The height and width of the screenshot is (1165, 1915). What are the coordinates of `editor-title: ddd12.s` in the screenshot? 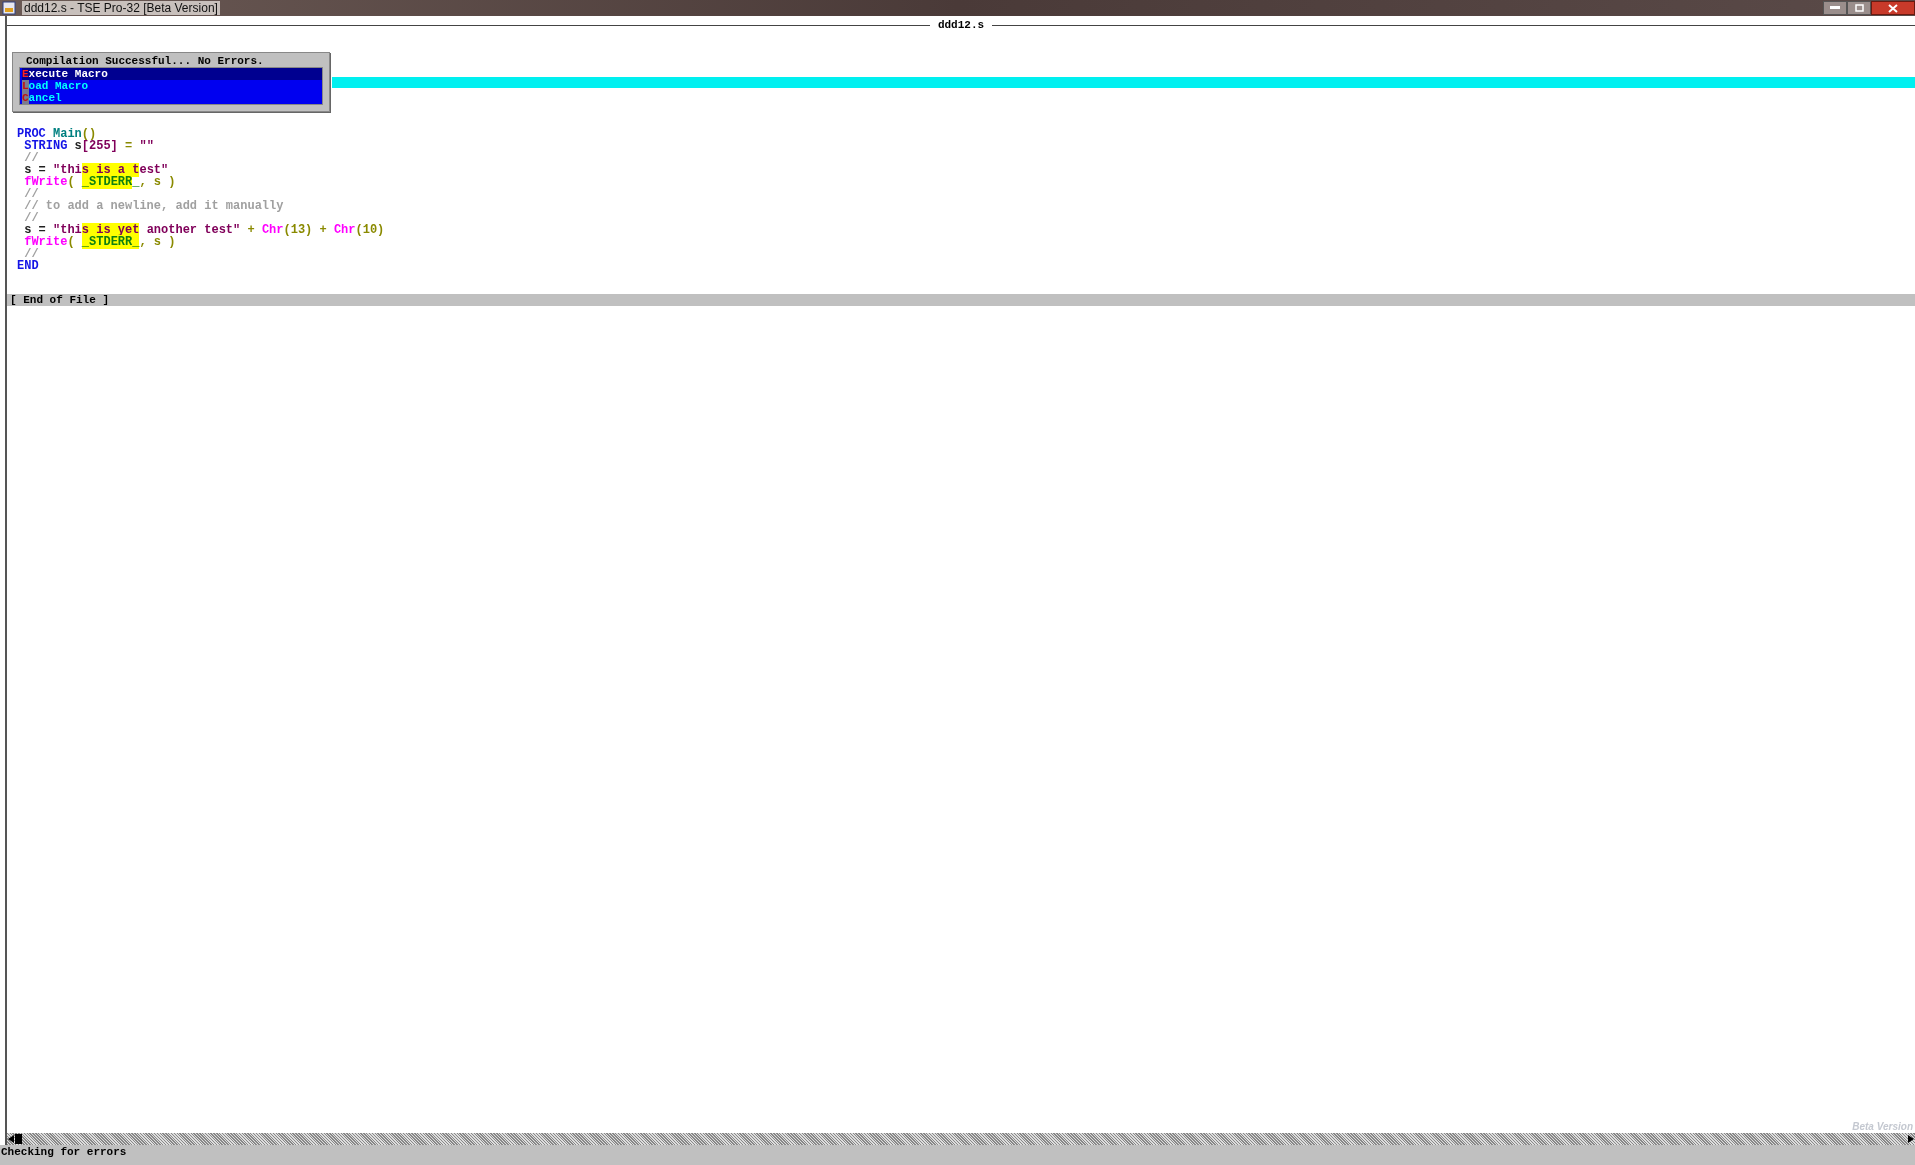 It's located at (961, 25).